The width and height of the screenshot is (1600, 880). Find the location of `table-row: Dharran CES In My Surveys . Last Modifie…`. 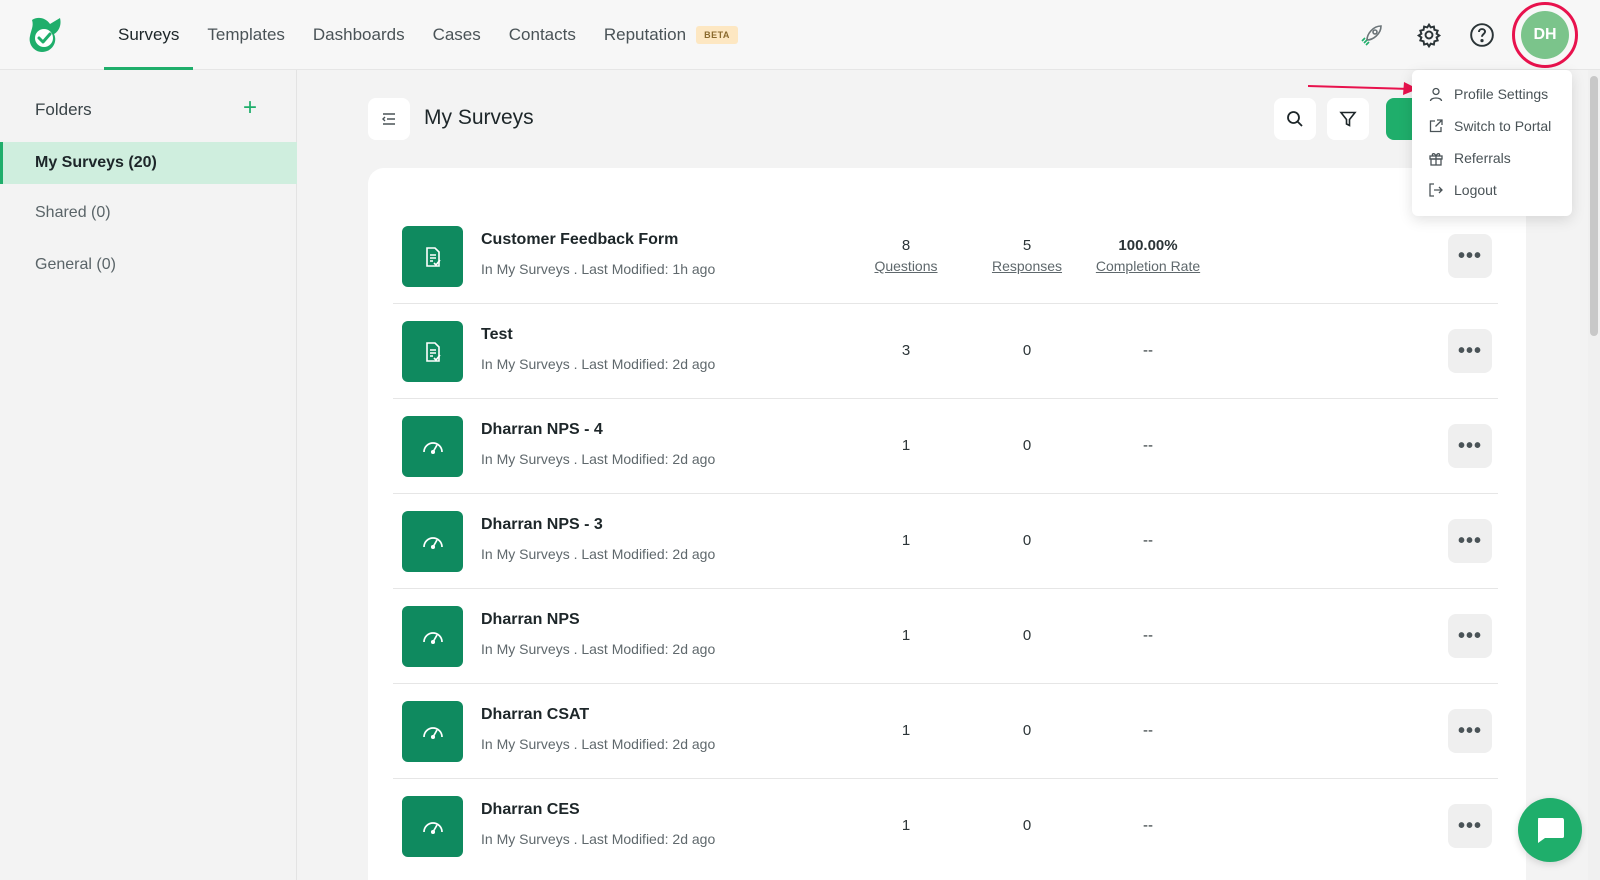

table-row: Dharran CES In My Surveys . Last Modifie… is located at coordinates (945, 825).